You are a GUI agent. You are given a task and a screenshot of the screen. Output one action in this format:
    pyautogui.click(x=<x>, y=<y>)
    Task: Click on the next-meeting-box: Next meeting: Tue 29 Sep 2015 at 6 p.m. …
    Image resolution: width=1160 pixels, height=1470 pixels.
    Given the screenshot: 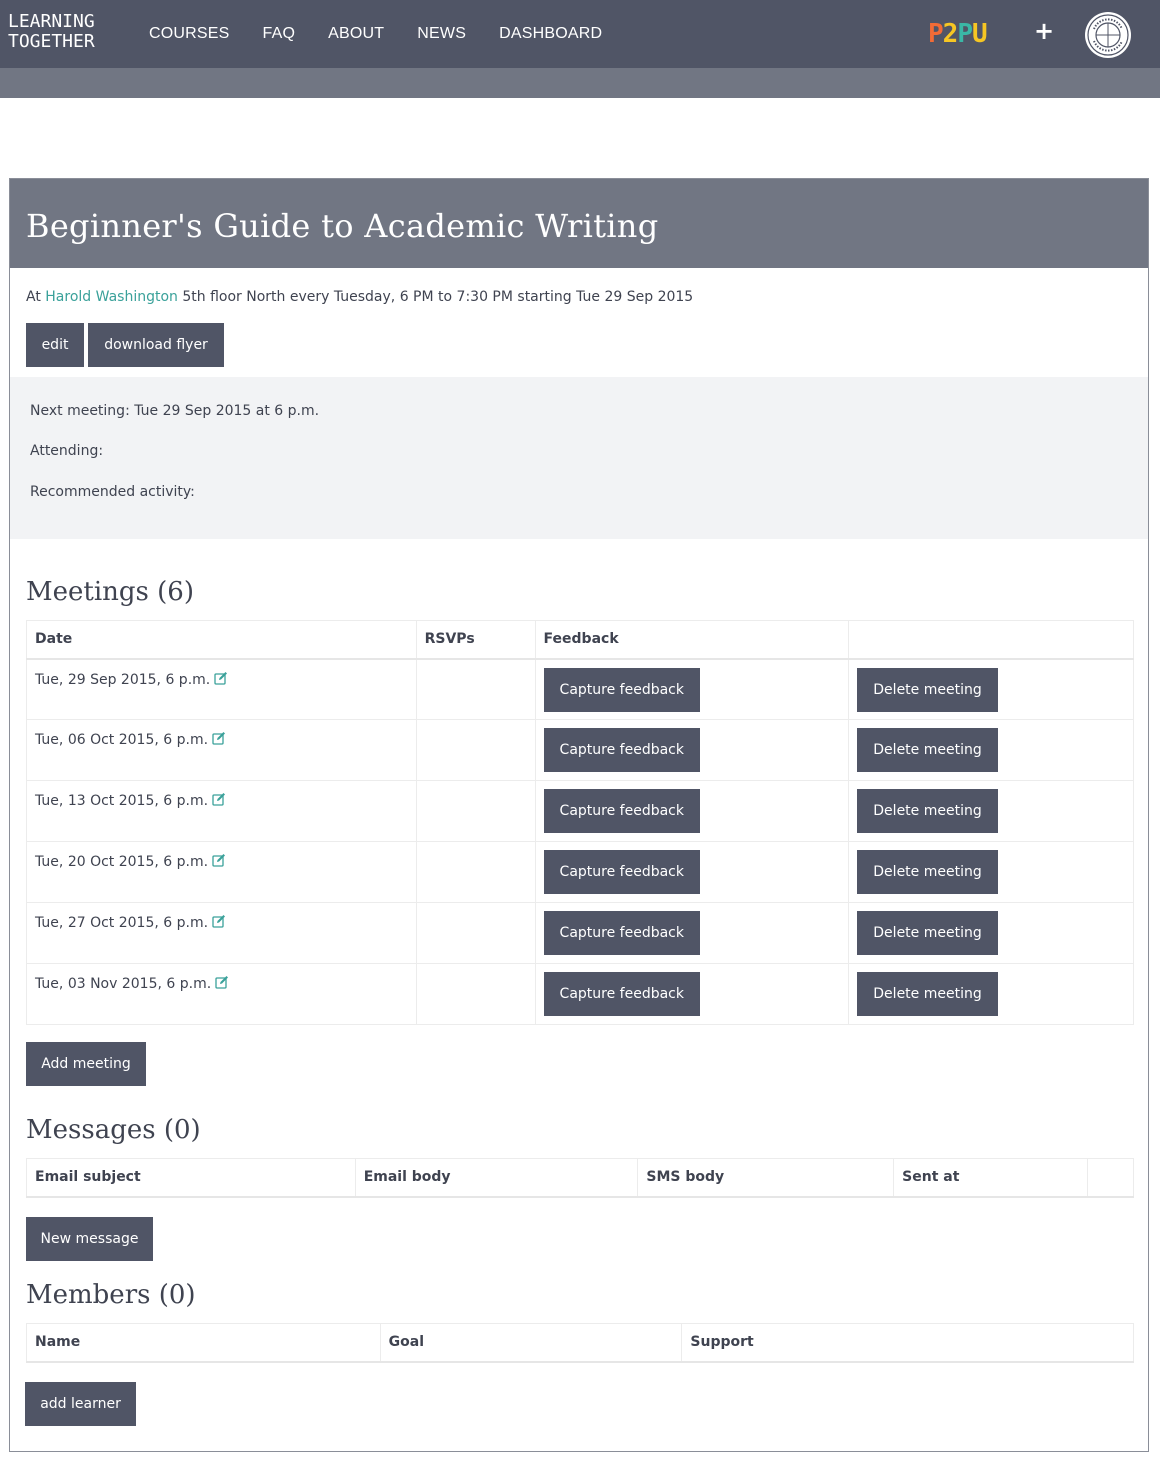 What is the action you would take?
    pyautogui.click(x=579, y=458)
    